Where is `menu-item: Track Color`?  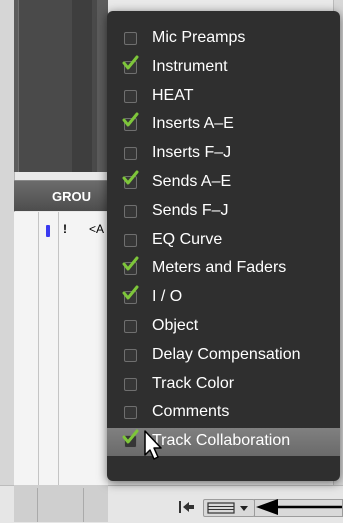 menu-item: Track Color is located at coordinates (223, 385).